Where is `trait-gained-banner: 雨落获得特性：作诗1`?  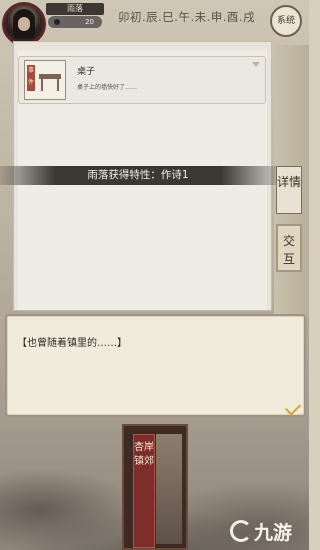
trait-gained-banner: 雨落获得特性：作诗1 is located at coordinates (138, 175).